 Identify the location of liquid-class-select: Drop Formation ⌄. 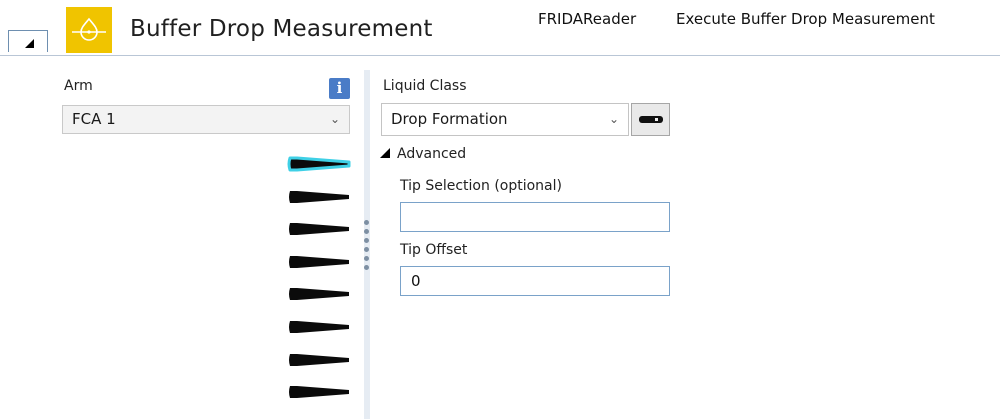
(505, 119).